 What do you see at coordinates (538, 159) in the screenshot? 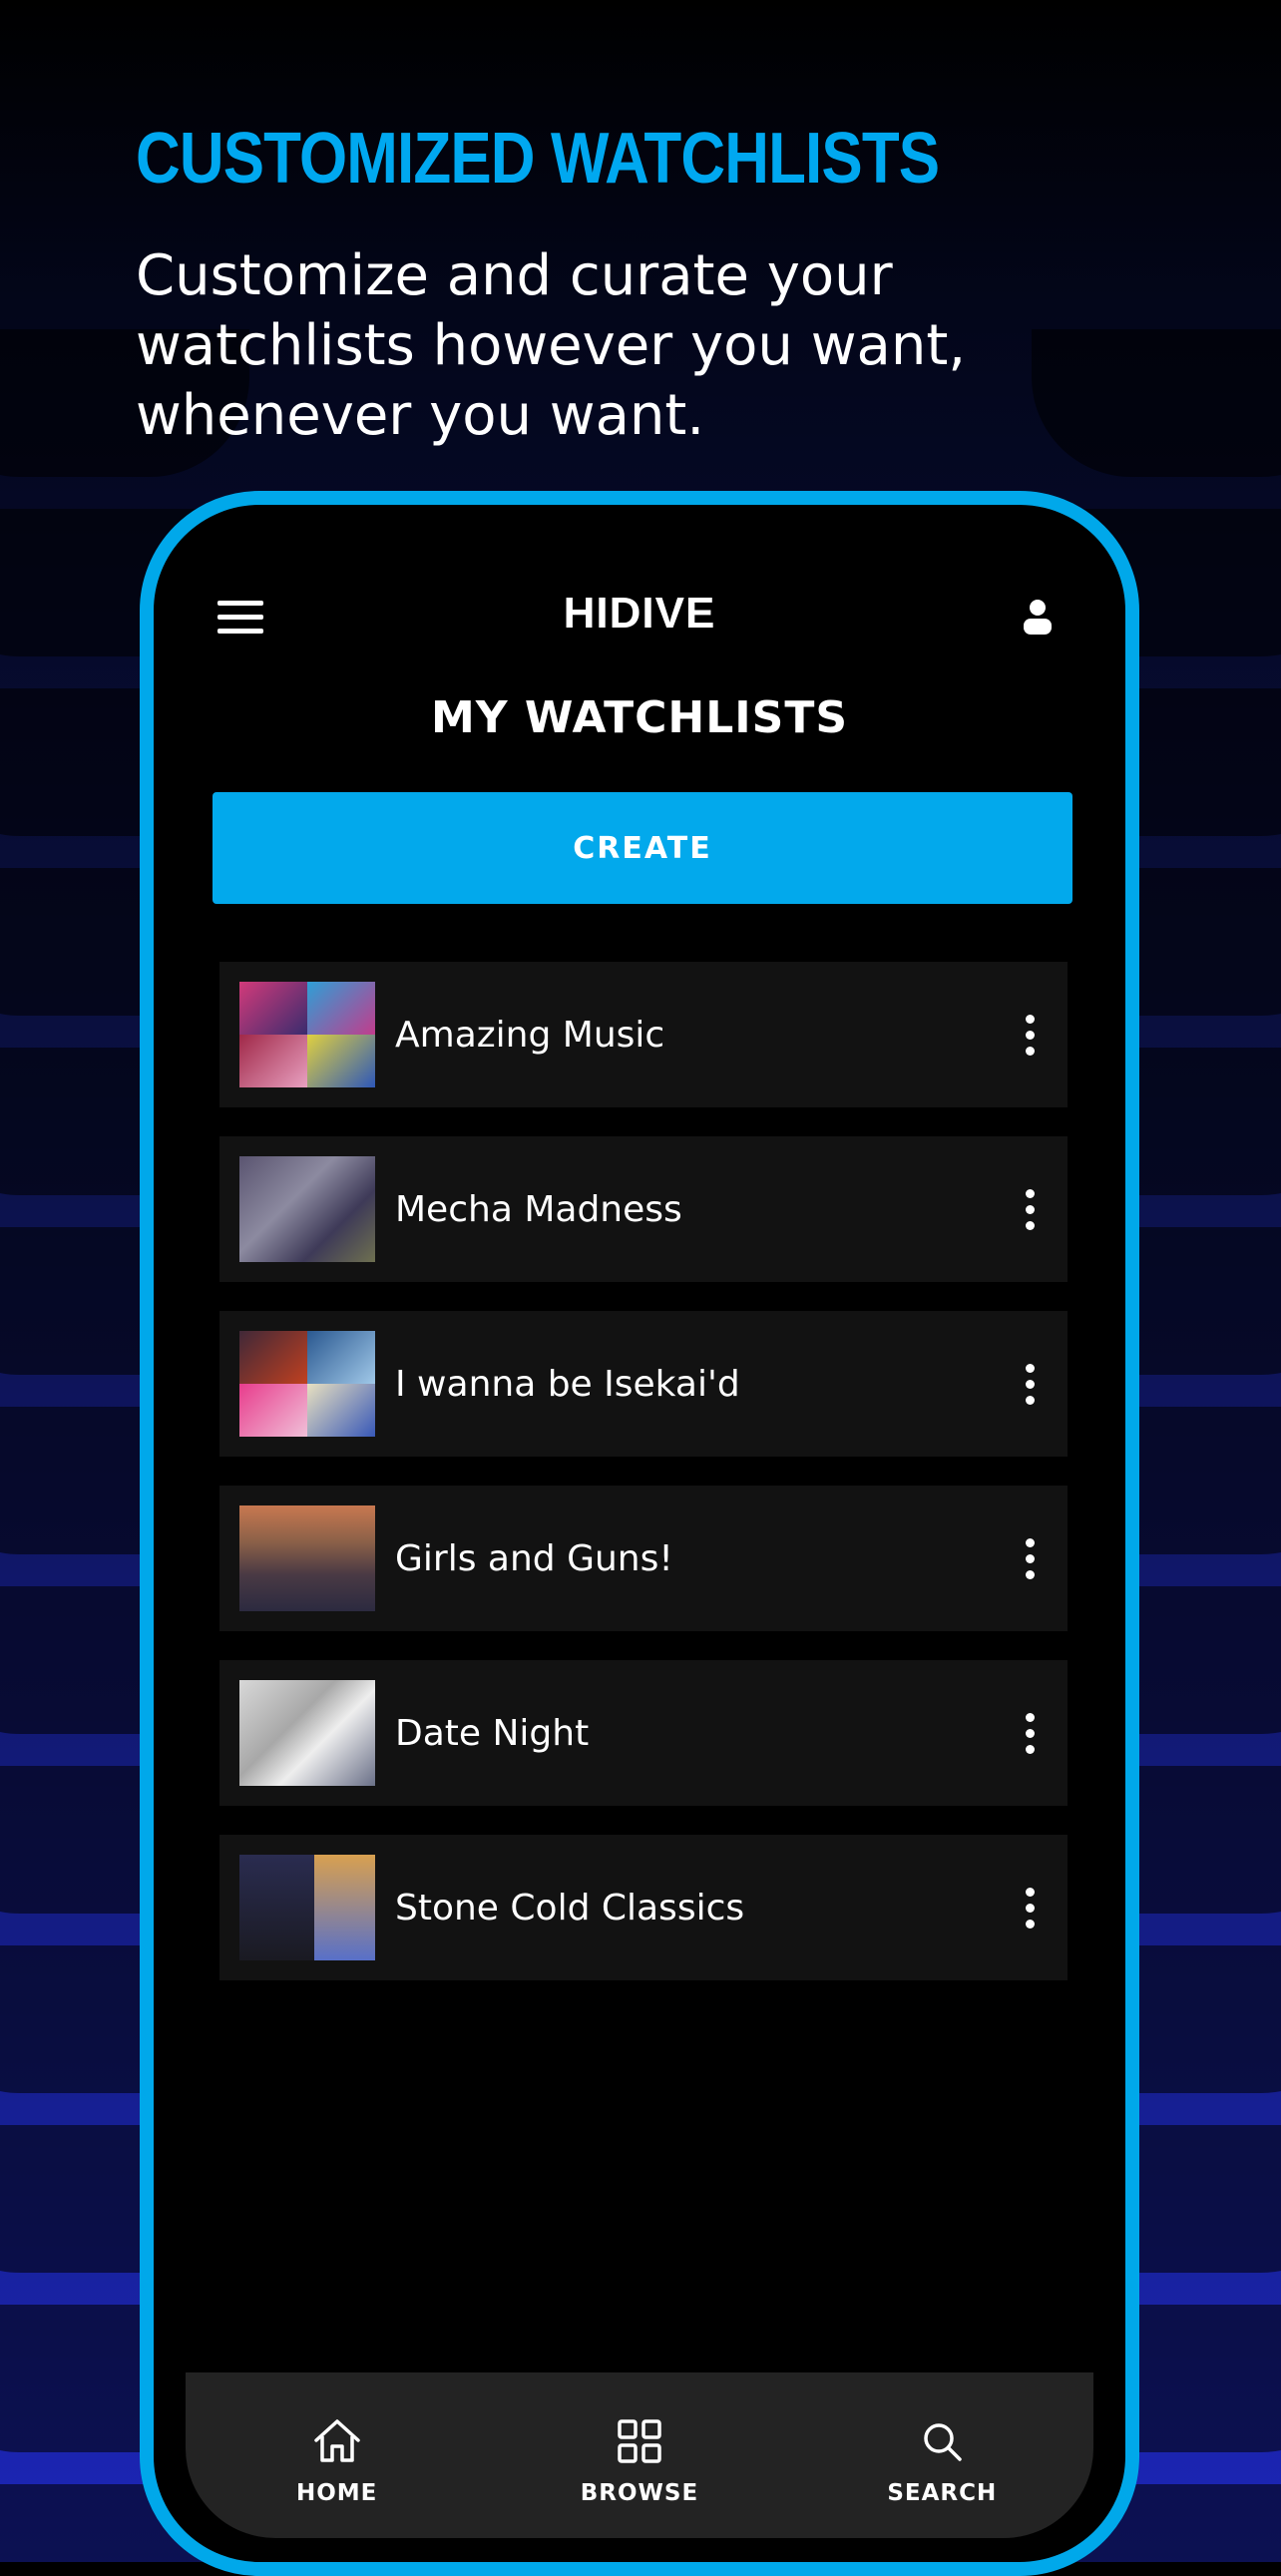
I see `promo-heading: CUSTOMIZED WATCHLISTS` at bounding box center [538, 159].